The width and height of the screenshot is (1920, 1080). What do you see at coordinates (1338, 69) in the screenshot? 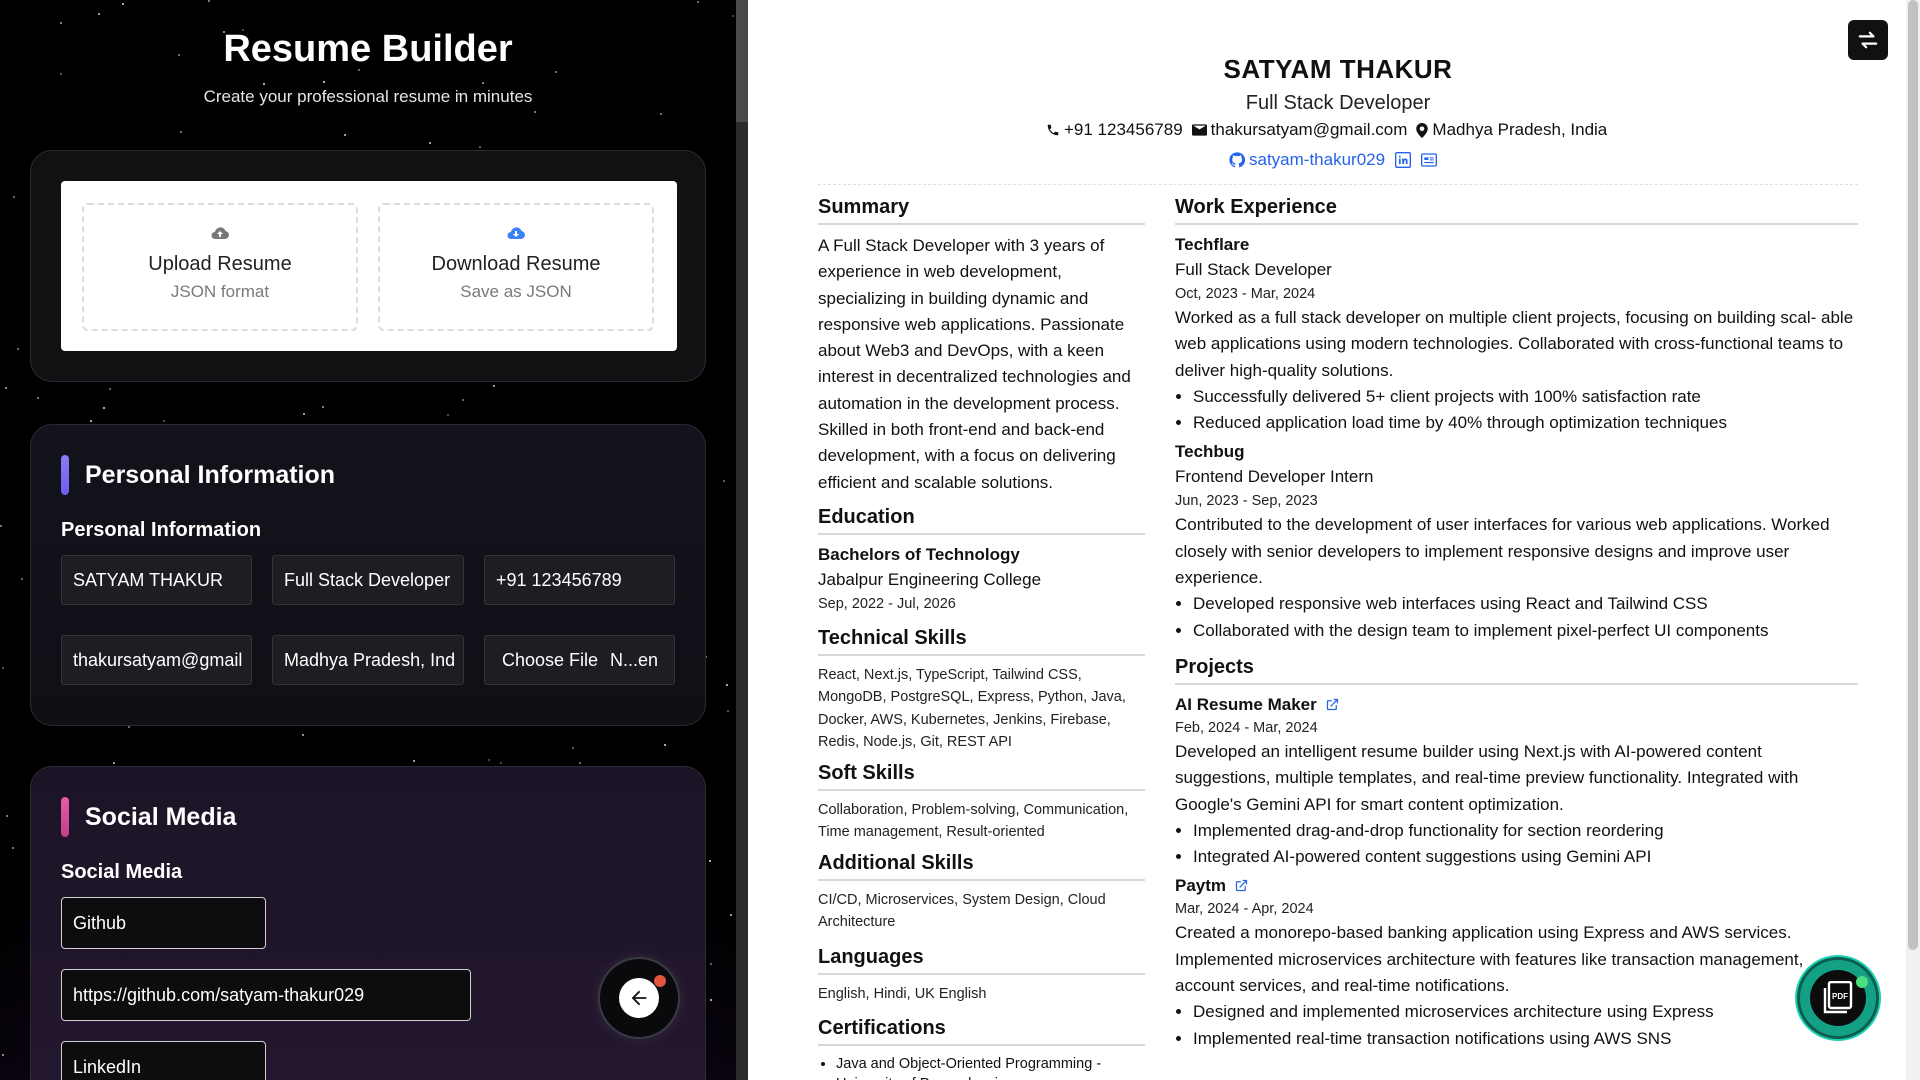
I see `resume-name: SATYAM THAKUR` at bounding box center [1338, 69].